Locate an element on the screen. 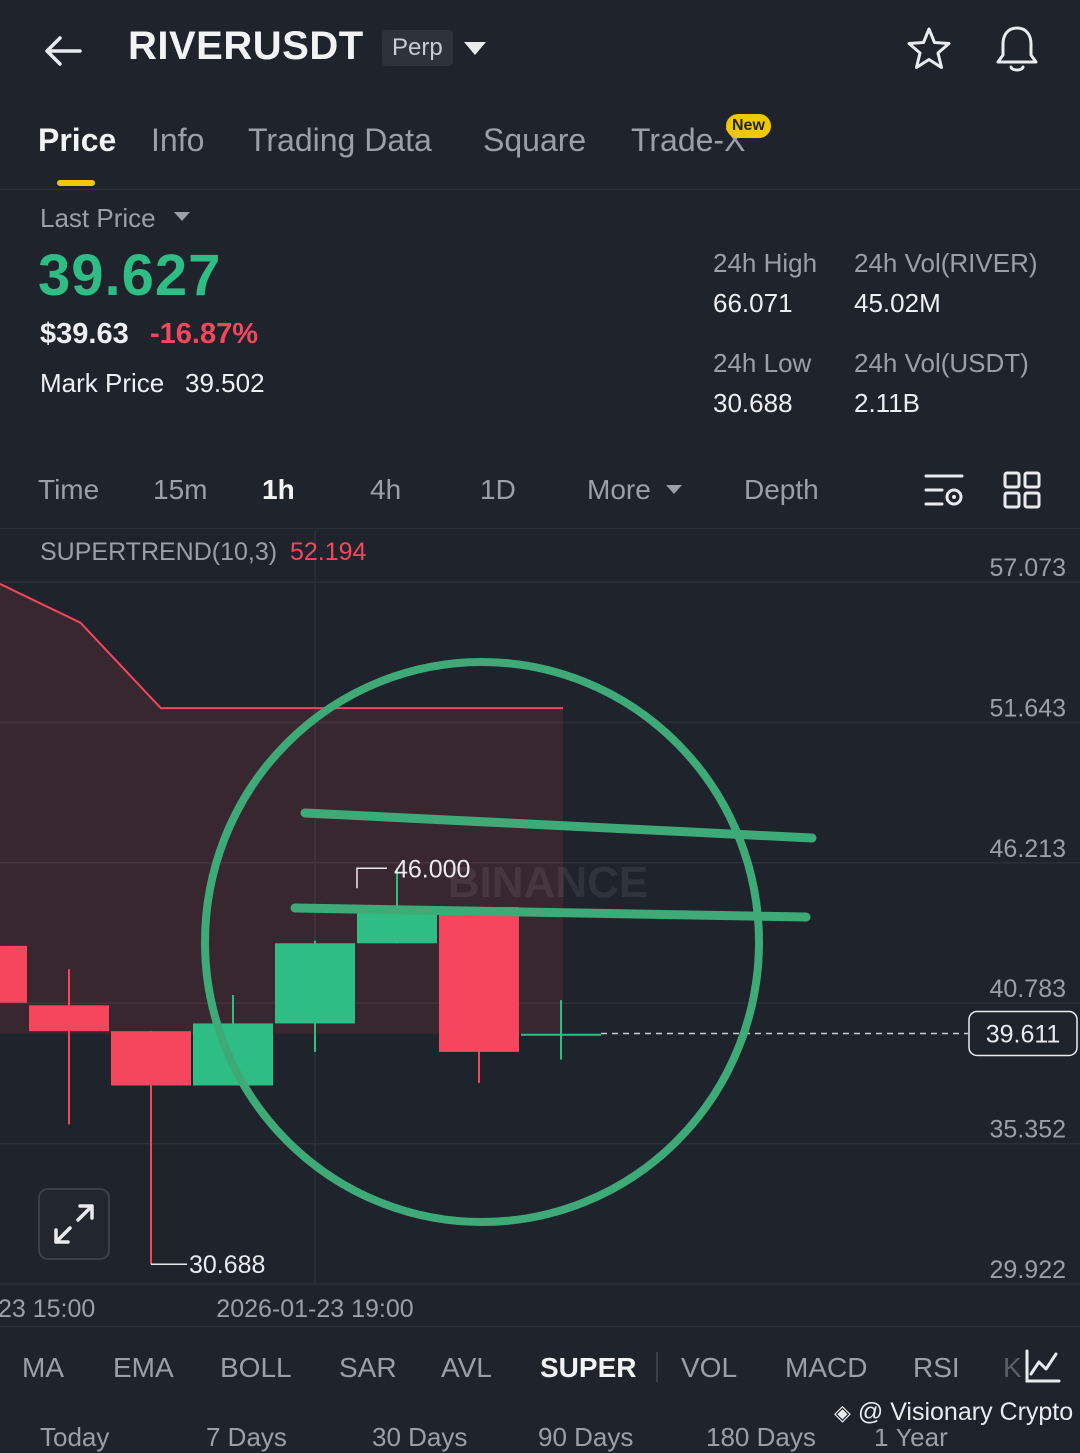 Image resolution: width=1080 pixels, height=1453 pixels. new-badge: New is located at coordinates (748, 126).